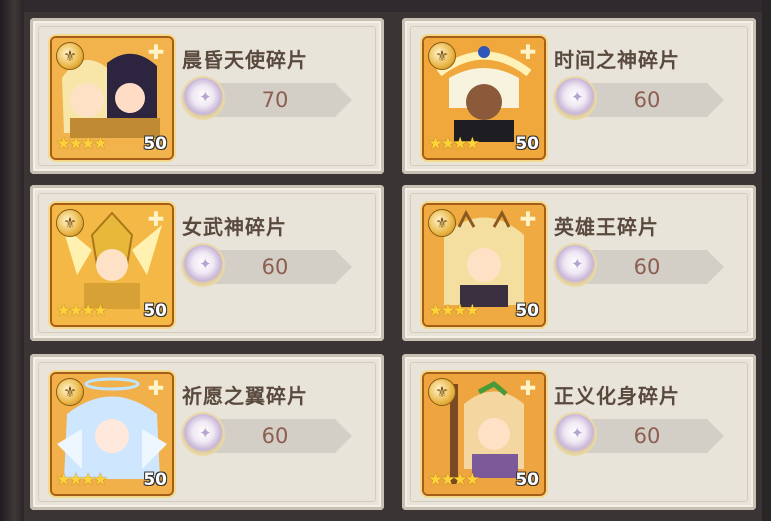  Describe the element at coordinates (234, 227) in the screenshot. I see `shard-name: 女武神碎片` at that location.